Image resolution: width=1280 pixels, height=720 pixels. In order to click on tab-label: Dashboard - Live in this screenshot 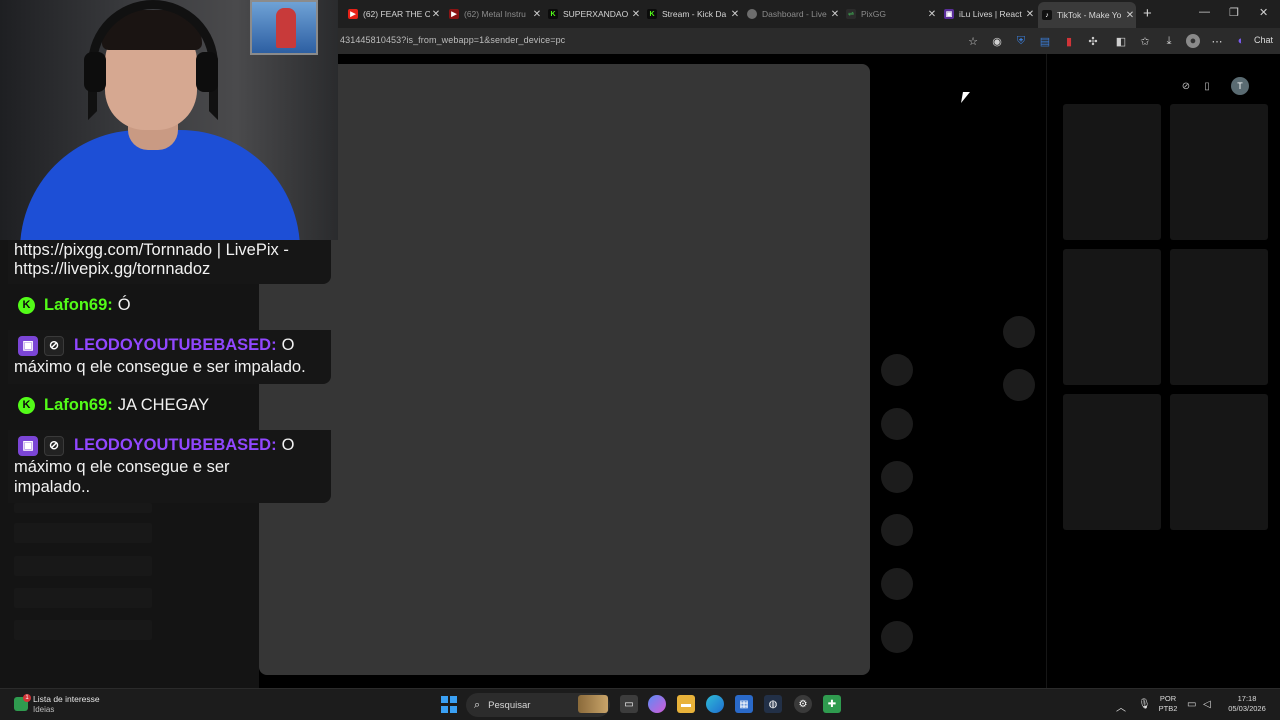, I will do `click(794, 14)`.